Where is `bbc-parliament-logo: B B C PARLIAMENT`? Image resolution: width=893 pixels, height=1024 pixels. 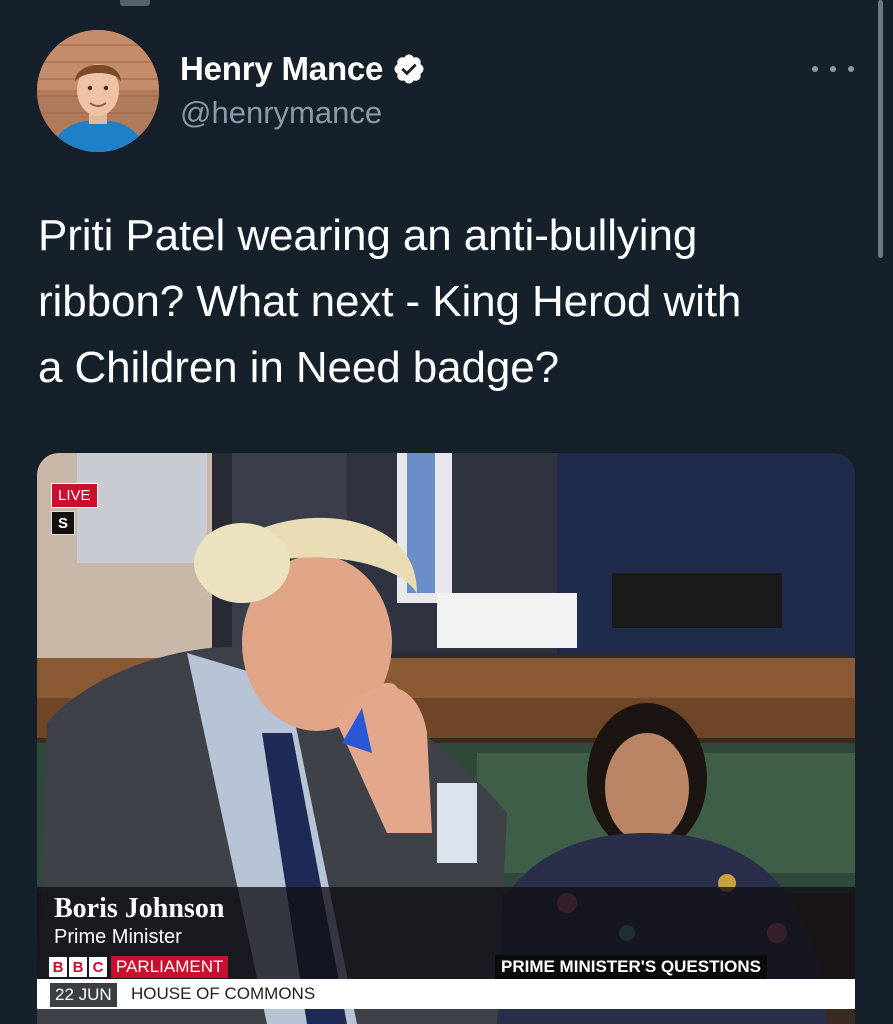
bbc-parliament-logo: B B C PARLIAMENT is located at coordinates (139, 967).